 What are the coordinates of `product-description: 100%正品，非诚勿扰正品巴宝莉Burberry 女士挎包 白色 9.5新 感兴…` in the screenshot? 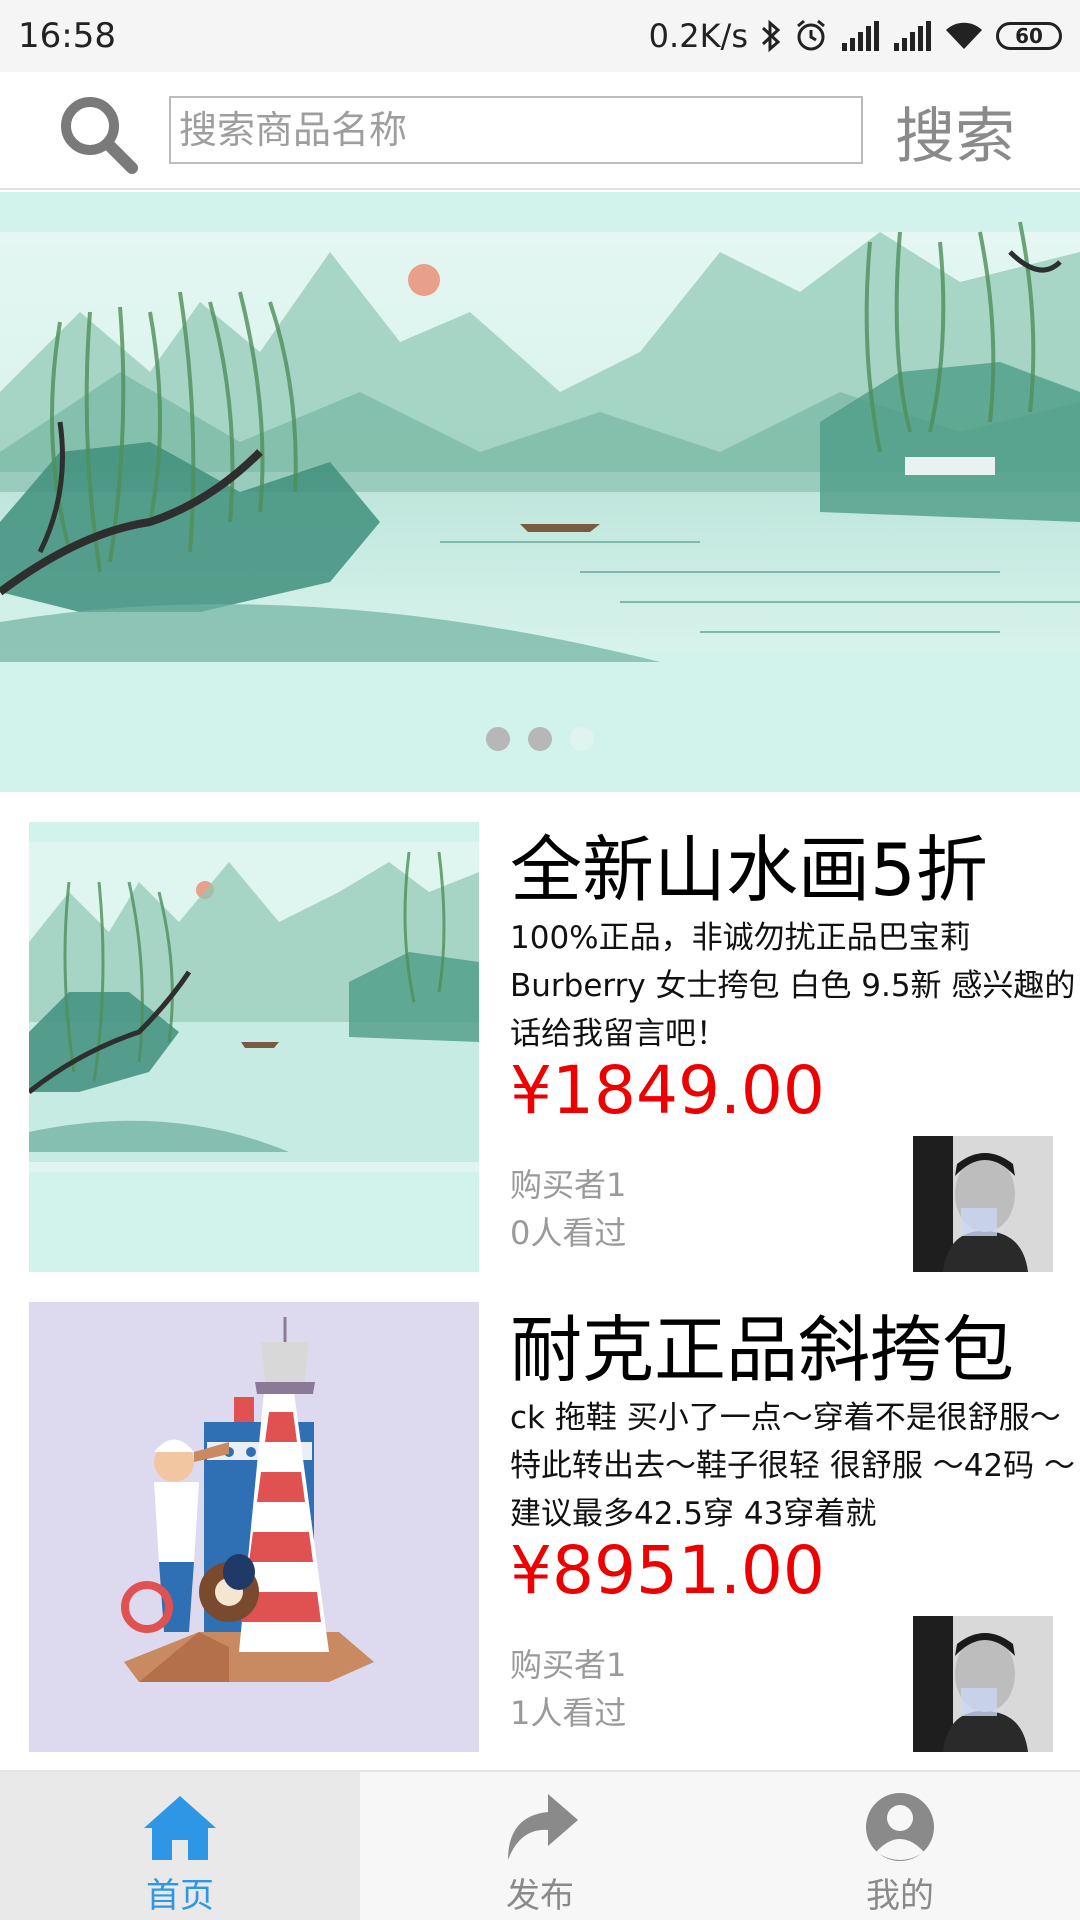 It's located at (793, 986).